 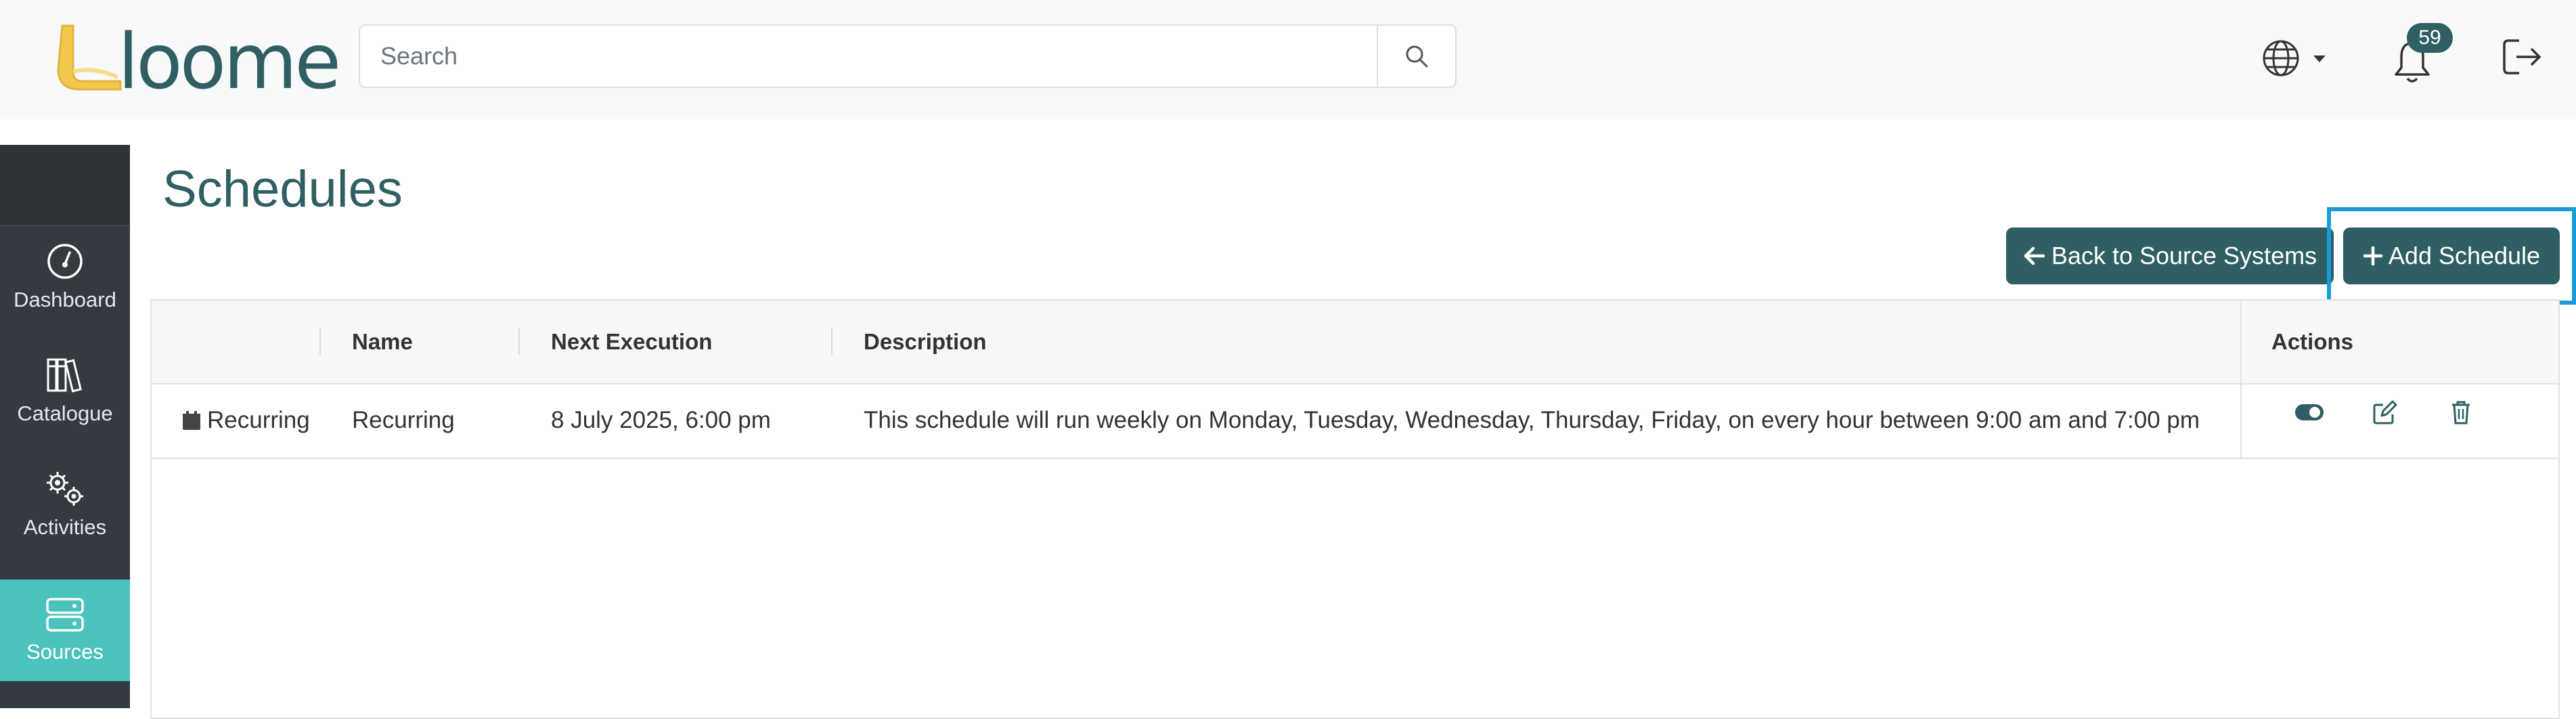 I want to click on toggle-icon, so click(x=2309, y=412).